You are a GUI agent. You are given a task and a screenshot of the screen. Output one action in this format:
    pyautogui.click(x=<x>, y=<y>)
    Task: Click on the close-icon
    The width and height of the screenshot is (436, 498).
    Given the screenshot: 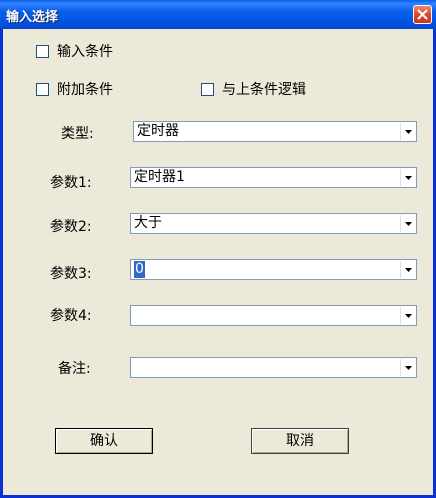 What is the action you would take?
    pyautogui.click(x=422, y=14)
    